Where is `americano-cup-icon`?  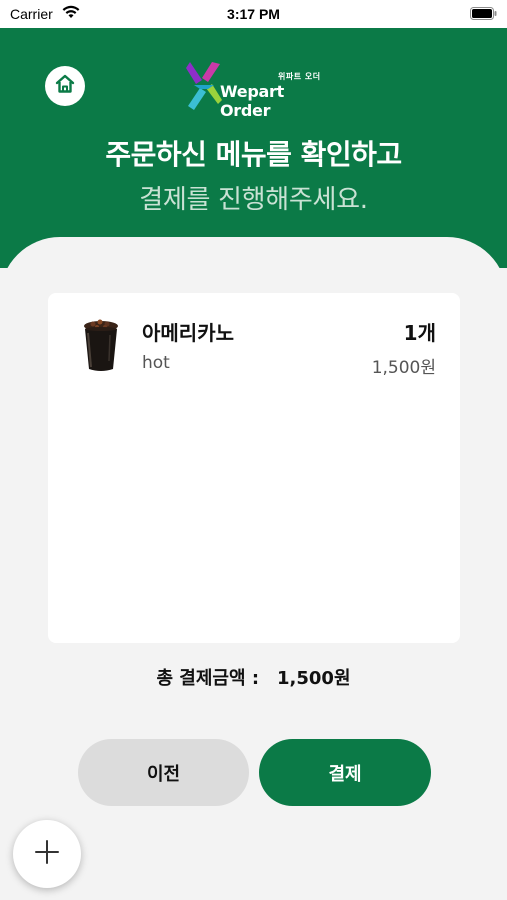
americano-cup-icon is located at coordinates (101, 347).